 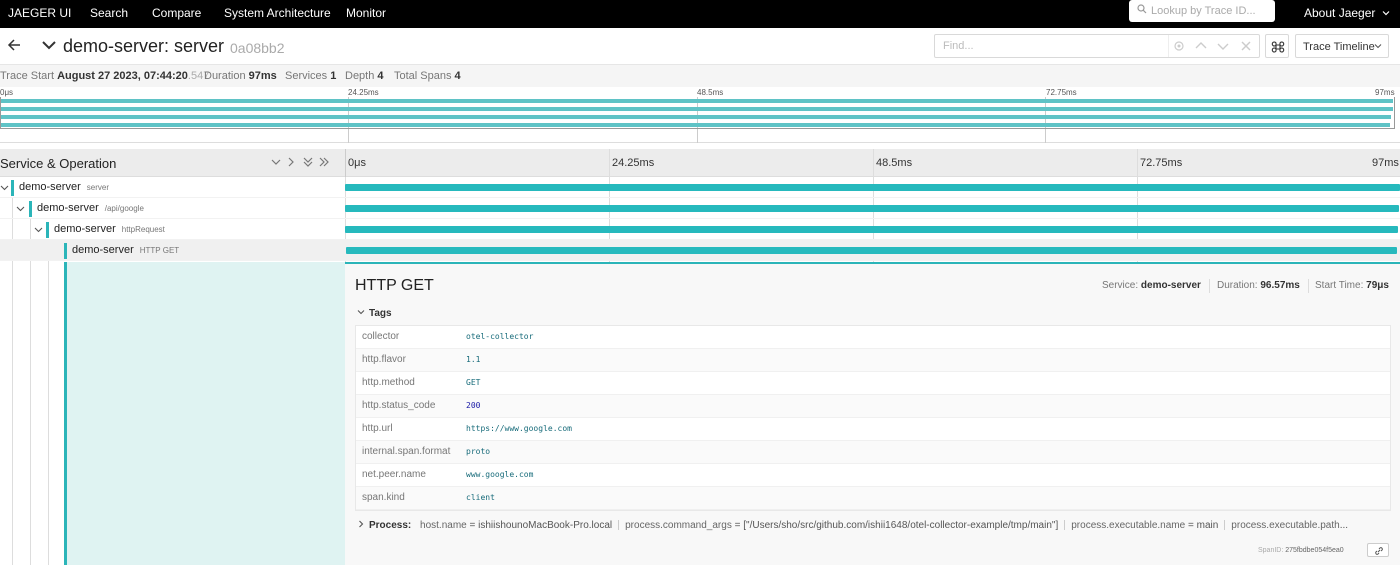 What do you see at coordinates (277, 13) in the screenshot?
I see `nav-system-architecture: System Architecture` at bounding box center [277, 13].